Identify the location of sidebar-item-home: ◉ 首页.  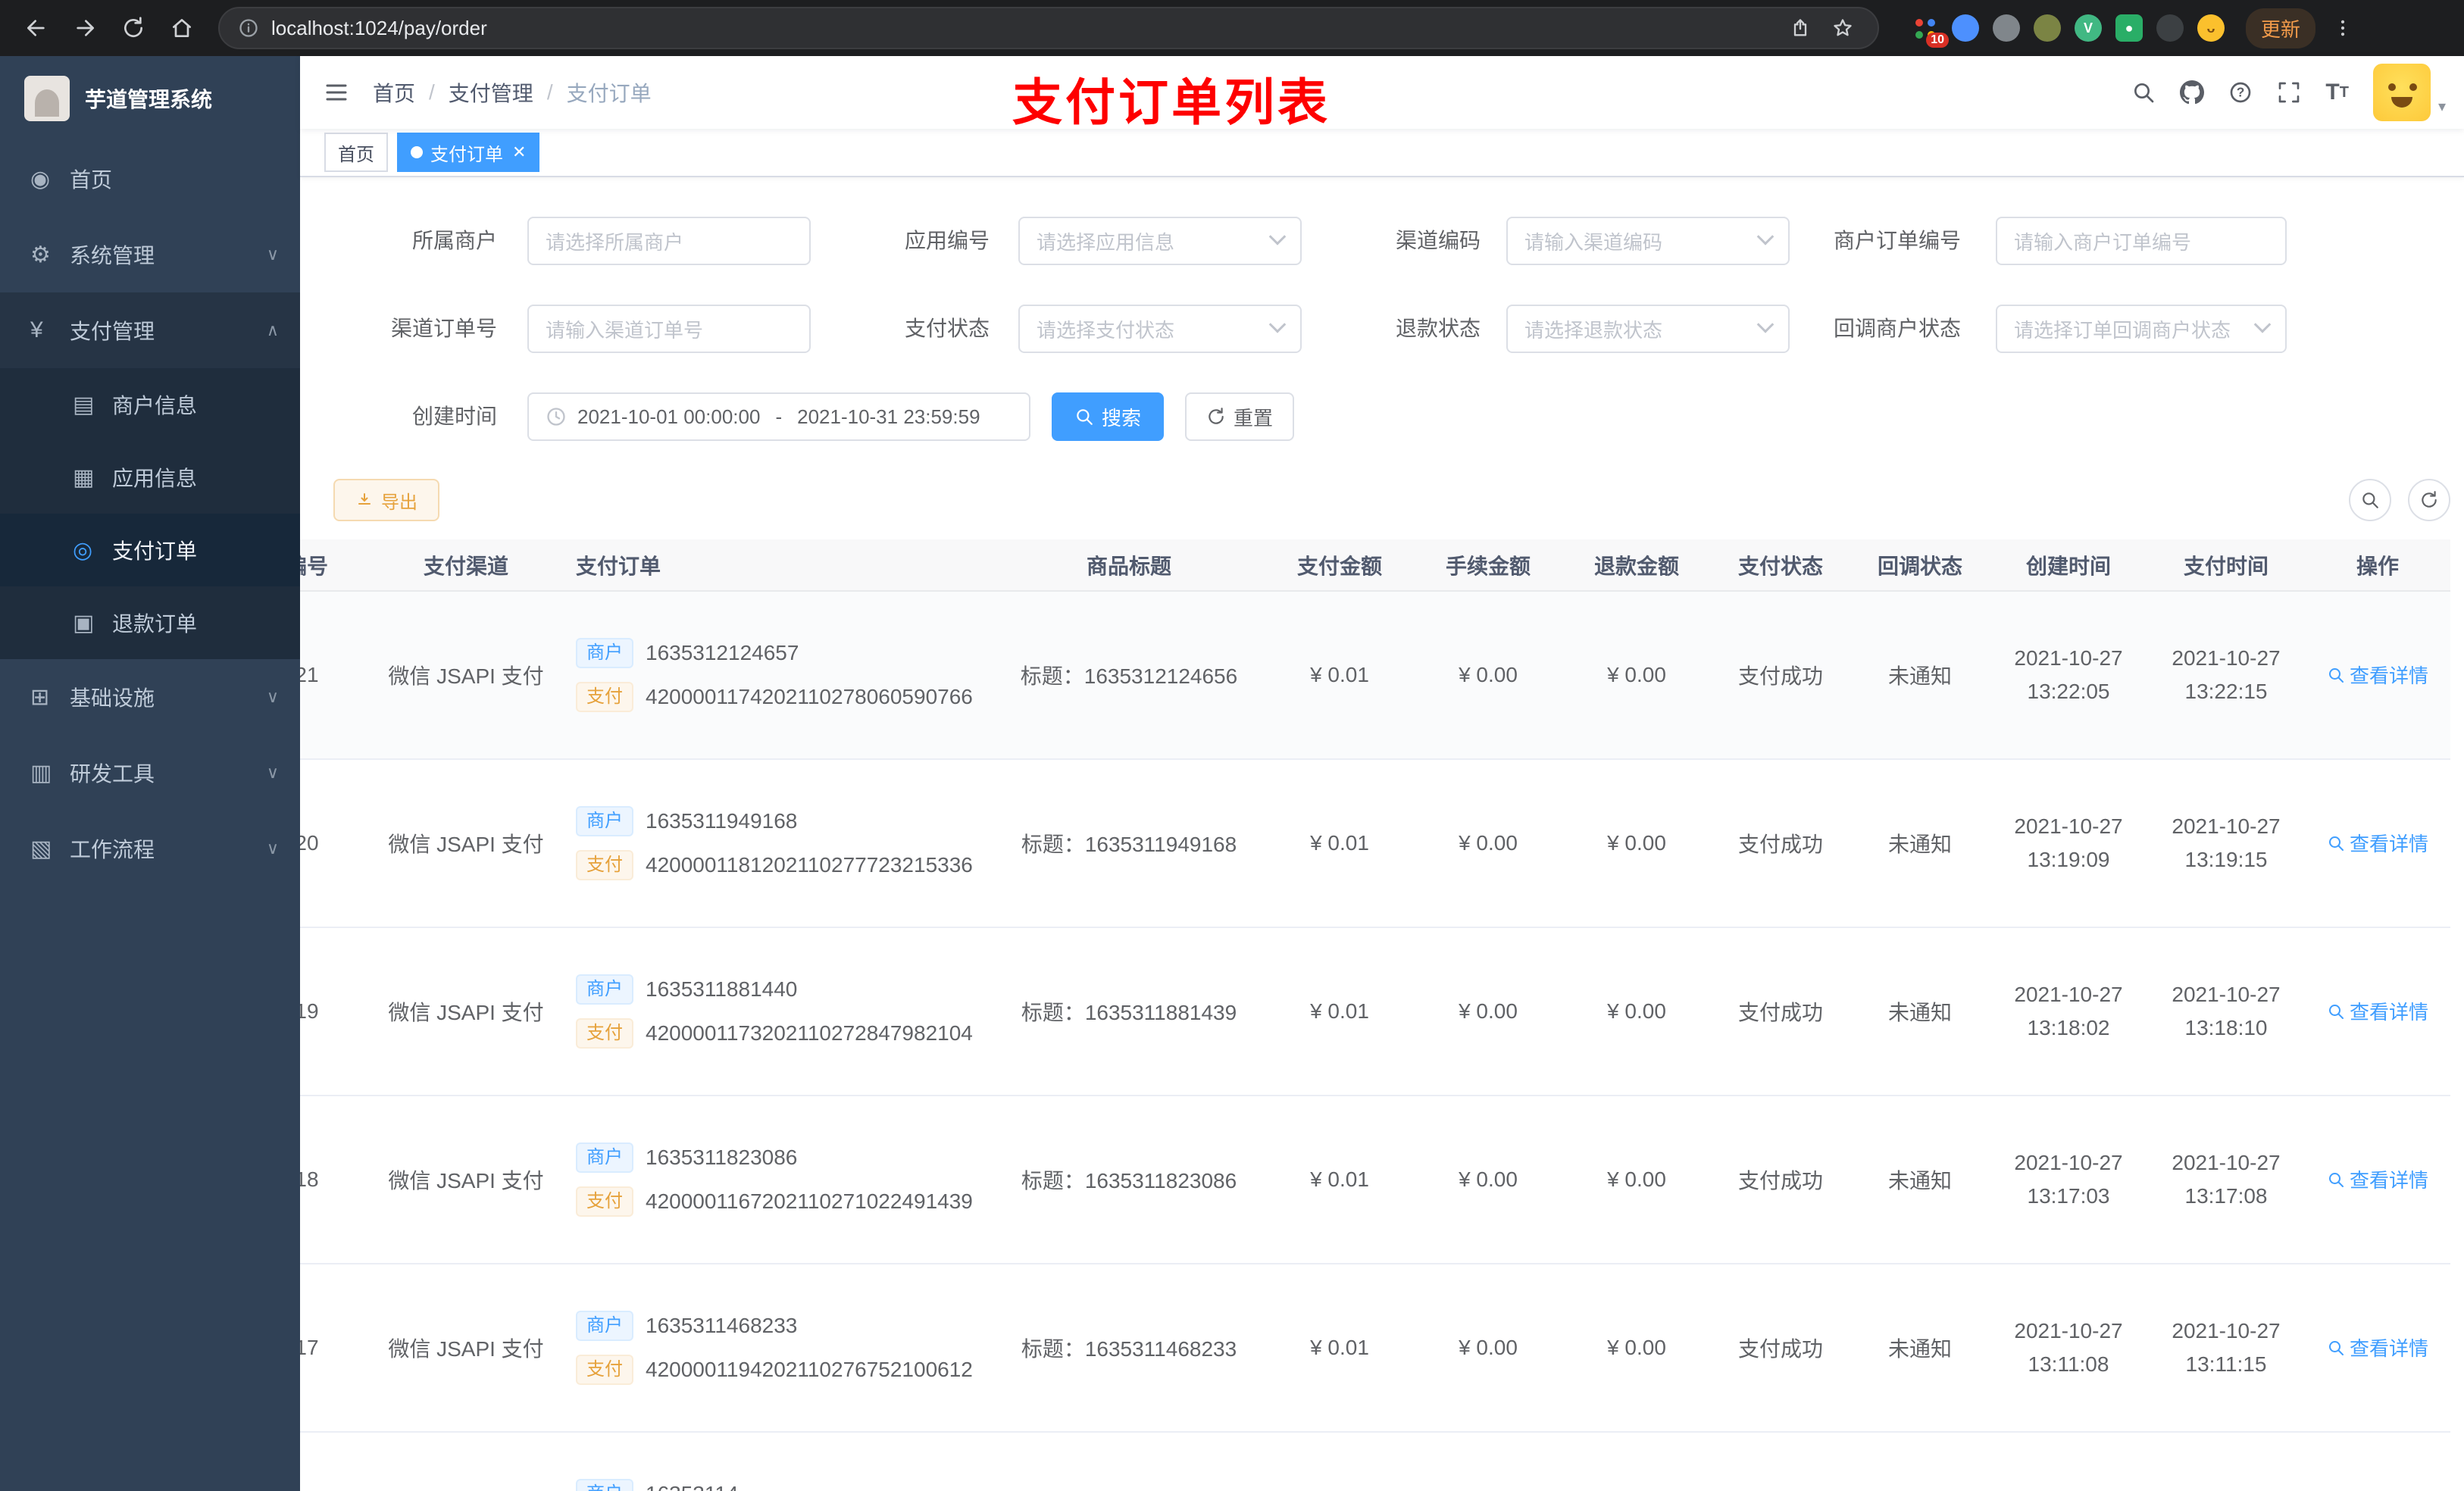
(150, 179).